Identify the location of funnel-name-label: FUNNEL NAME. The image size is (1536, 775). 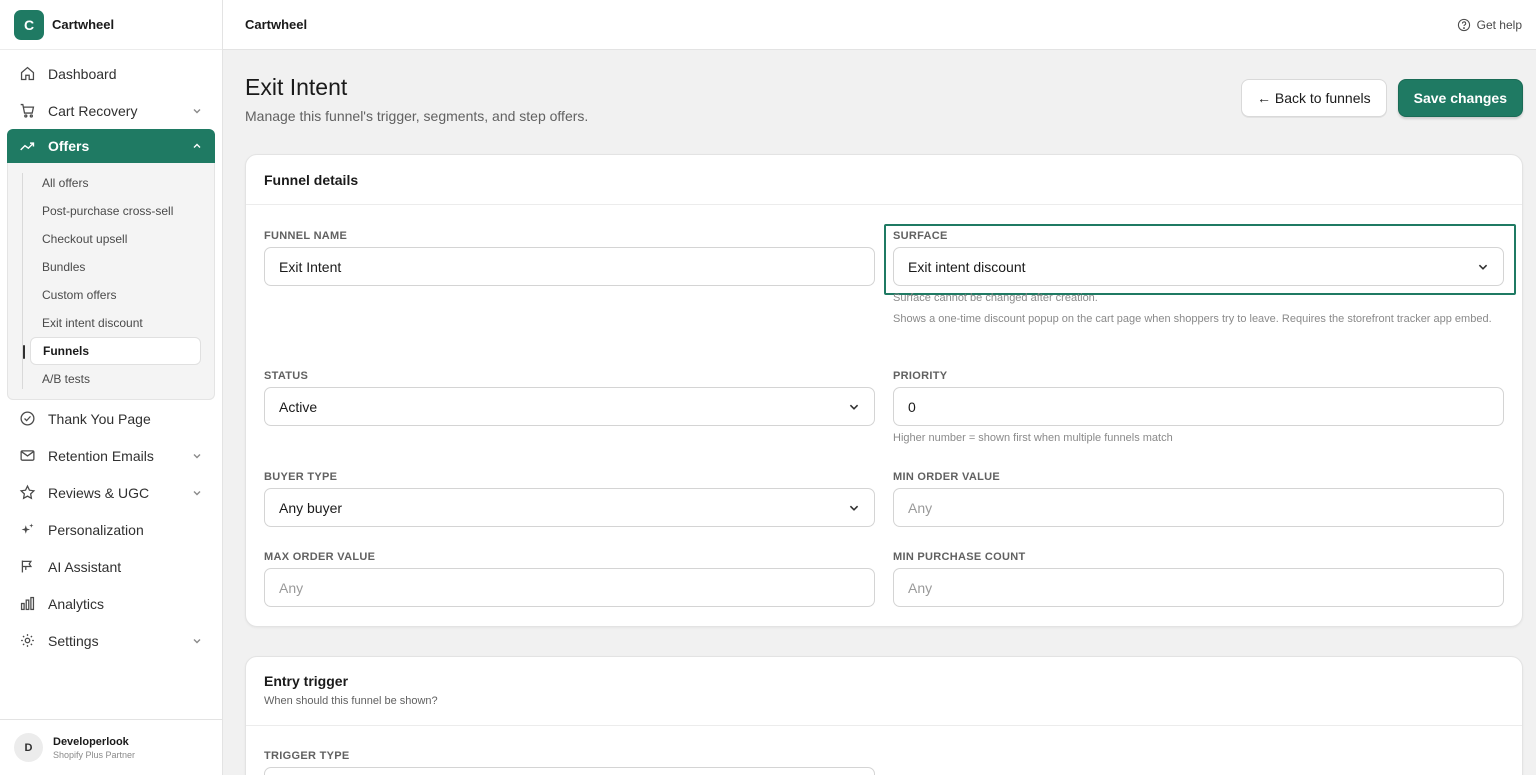
(306, 236).